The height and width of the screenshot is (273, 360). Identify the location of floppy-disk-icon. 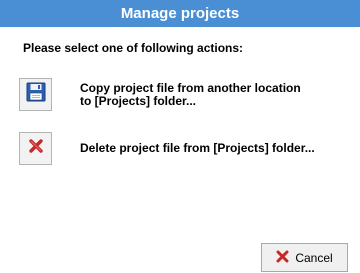
(36, 94).